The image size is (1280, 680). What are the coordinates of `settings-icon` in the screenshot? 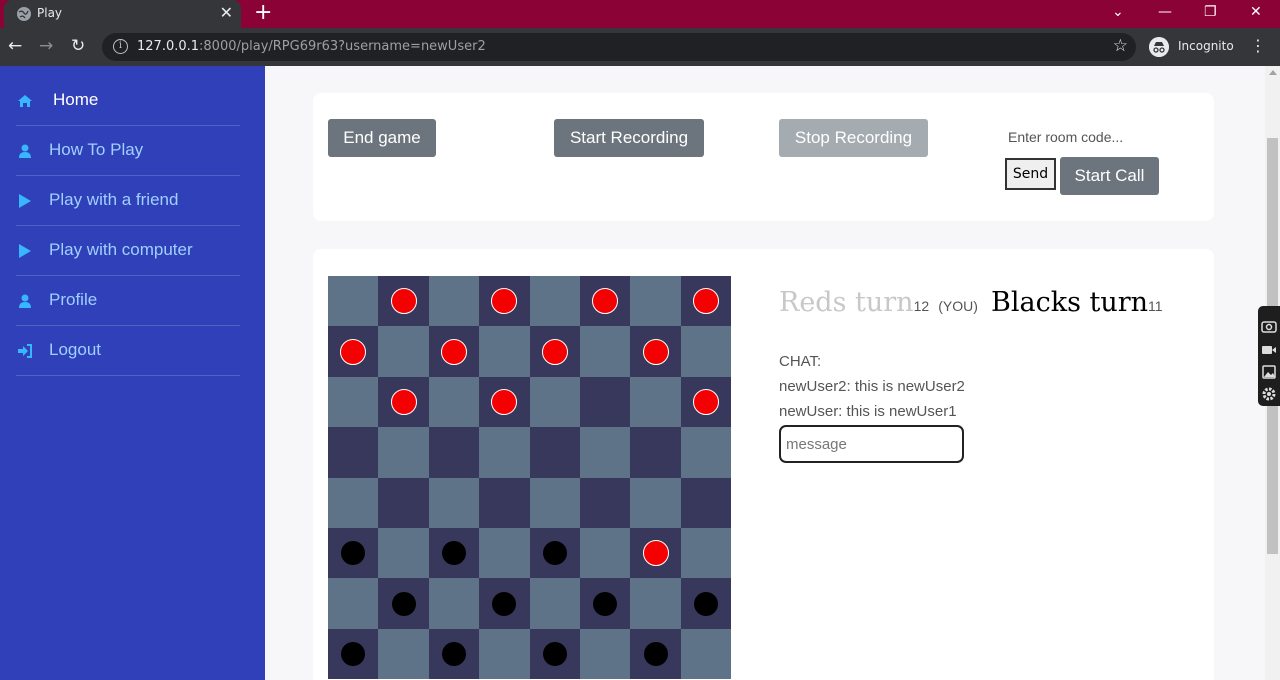 It's located at (1269, 394).